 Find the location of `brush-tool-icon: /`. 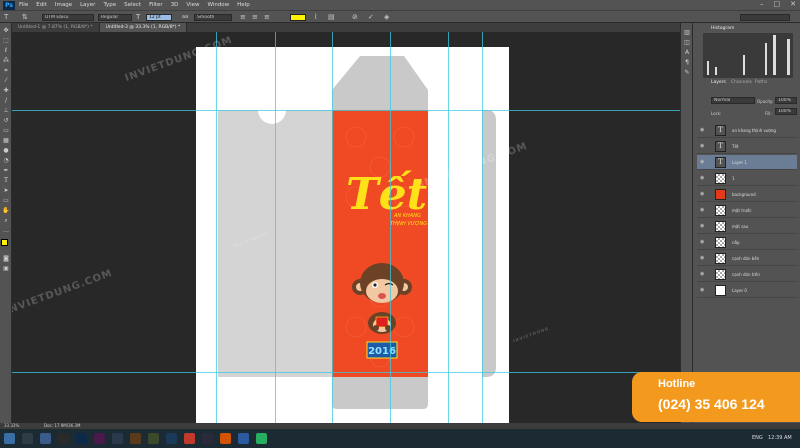

brush-tool-icon: / is located at coordinates (6, 101).